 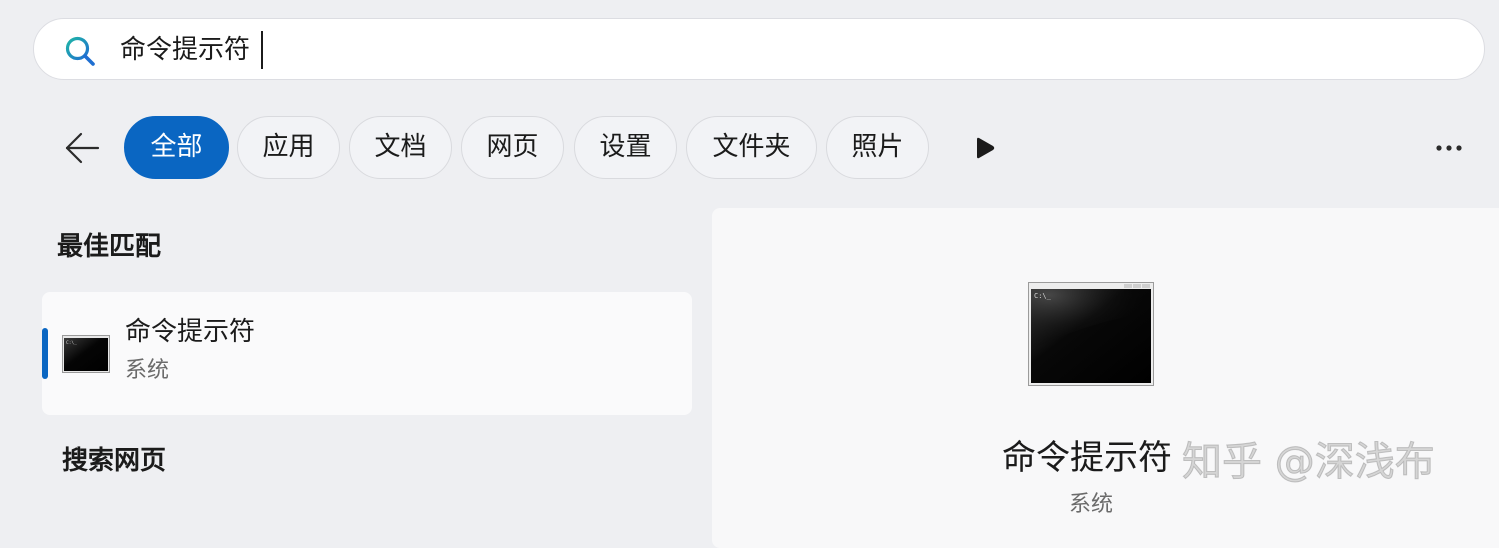 What do you see at coordinates (400, 147) in the screenshot?
I see `filter-chip-documents: 文档` at bounding box center [400, 147].